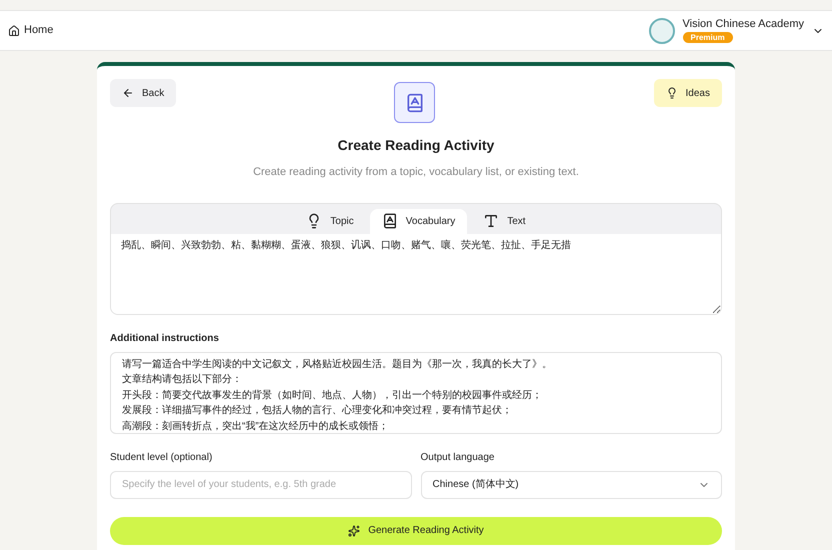 The width and height of the screenshot is (832, 550). Describe the element at coordinates (416, 393) in the screenshot. I see `instructions-input: 请写一篇适合中学生阅读的中文记叙文，风格贴近校园生活。题目为《那一次，我真的长大了》。 文章结构请包括以下部分： 开头段：简要交代故事发生的背景（如时间、地点、人物），引出一个特别的校园事件或经历； 发展段：详细描写事件的经过，包括人物的言行、心理变化和冲突过程，要有情节起伏； 高潮段：刻画转折点，突出“我”在这次经历中的成长或领悟；` at that location.